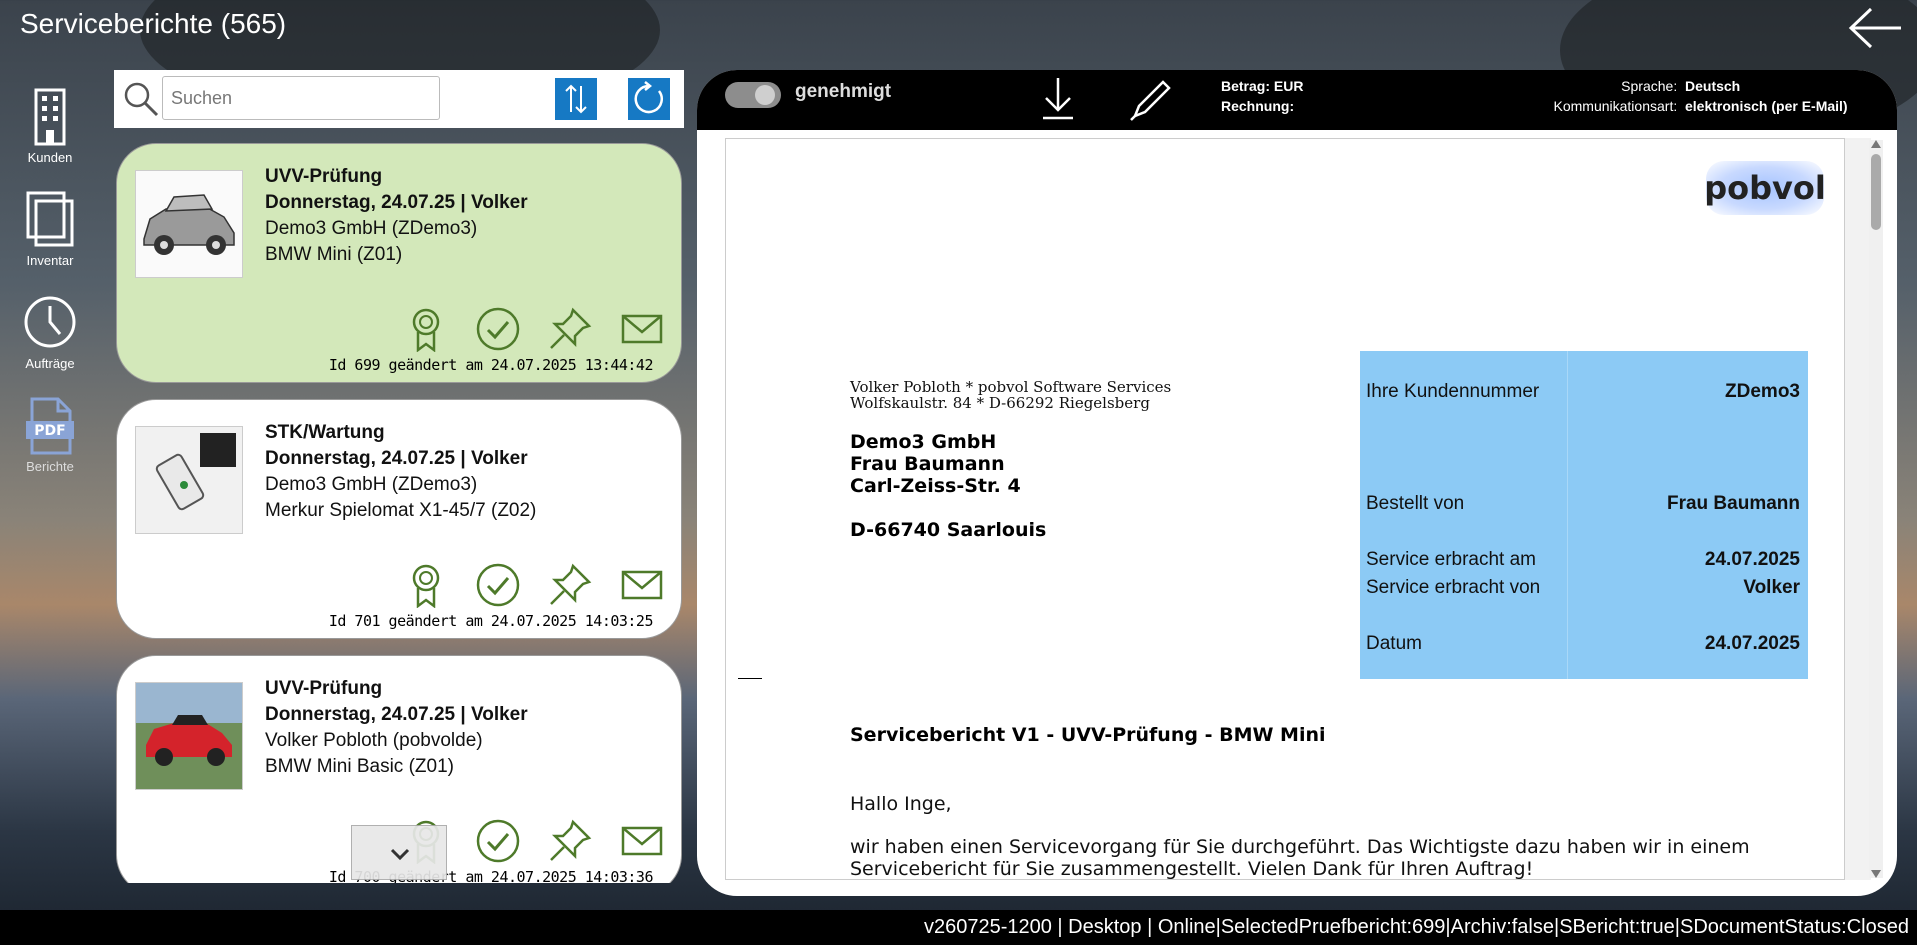 The image size is (1917, 945). Describe the element at coordinates (49, 431) in the screenshot. I see `svg-text: PDF` at that location.